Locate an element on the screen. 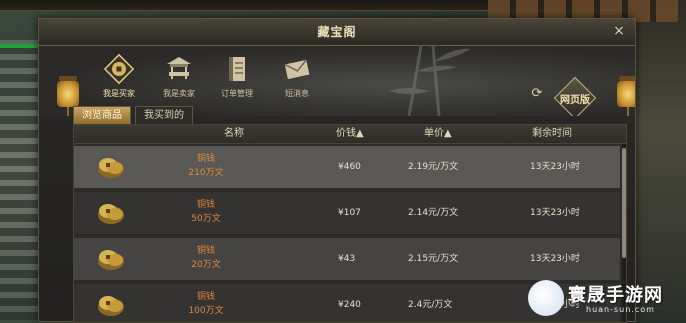 This screenshot has width=686, height=323. item-quantity: 210万文 is located at coordinates (206, 173).